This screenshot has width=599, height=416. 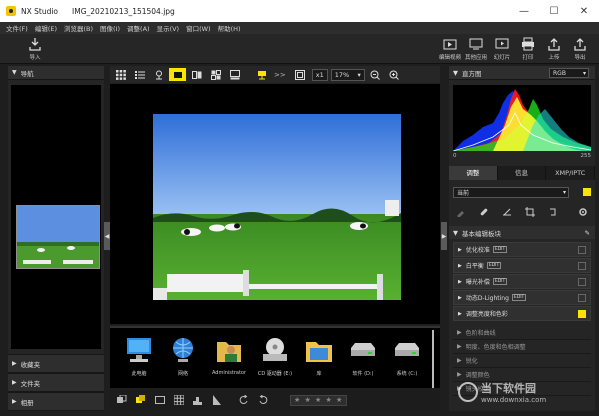 I want to click on other-apps-button: 其他应用, so click(x=476, y=49).